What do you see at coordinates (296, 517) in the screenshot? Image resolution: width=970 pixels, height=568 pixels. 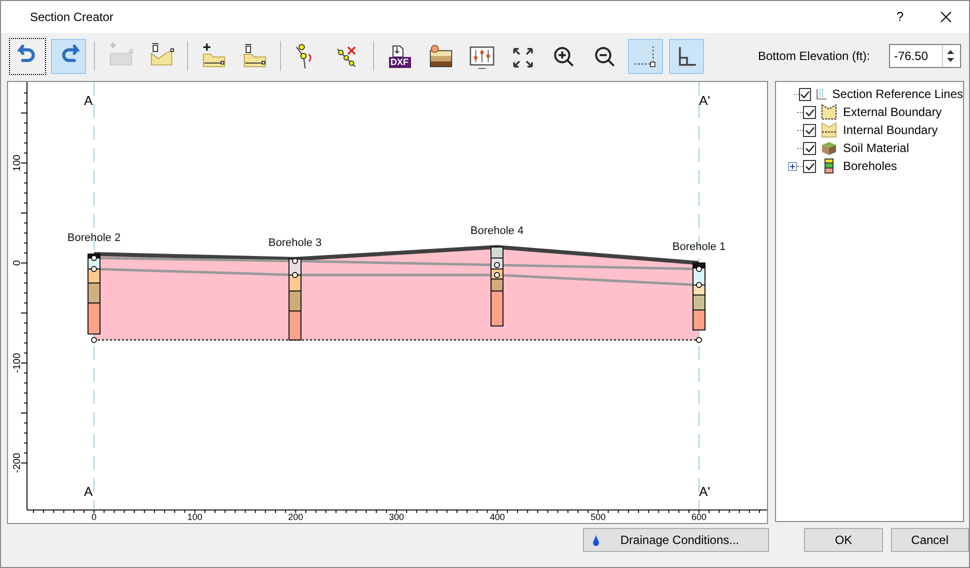 I see `x-axis-label: 200` at bounding box center [296, 517].